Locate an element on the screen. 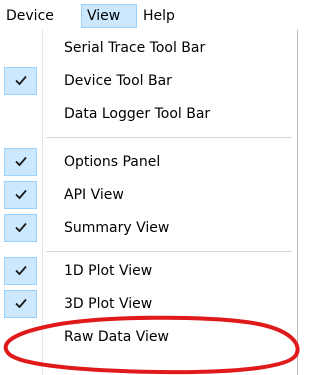 Image resolution: width=320 pixels, height=375 pixels. menu-item-label: 1D Plot View is located at coordinates (108, 271).